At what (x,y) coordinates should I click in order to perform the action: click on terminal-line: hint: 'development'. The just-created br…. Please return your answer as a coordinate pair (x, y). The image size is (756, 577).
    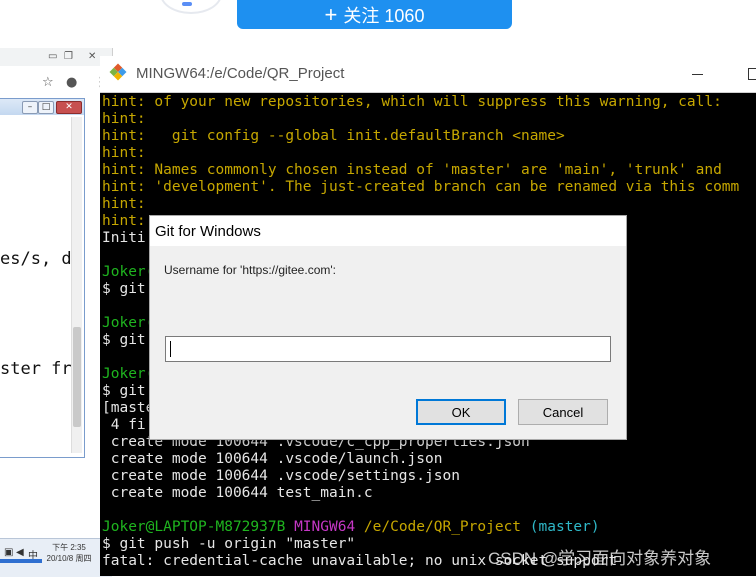
    Looking at the image, I should click on (420, 187).